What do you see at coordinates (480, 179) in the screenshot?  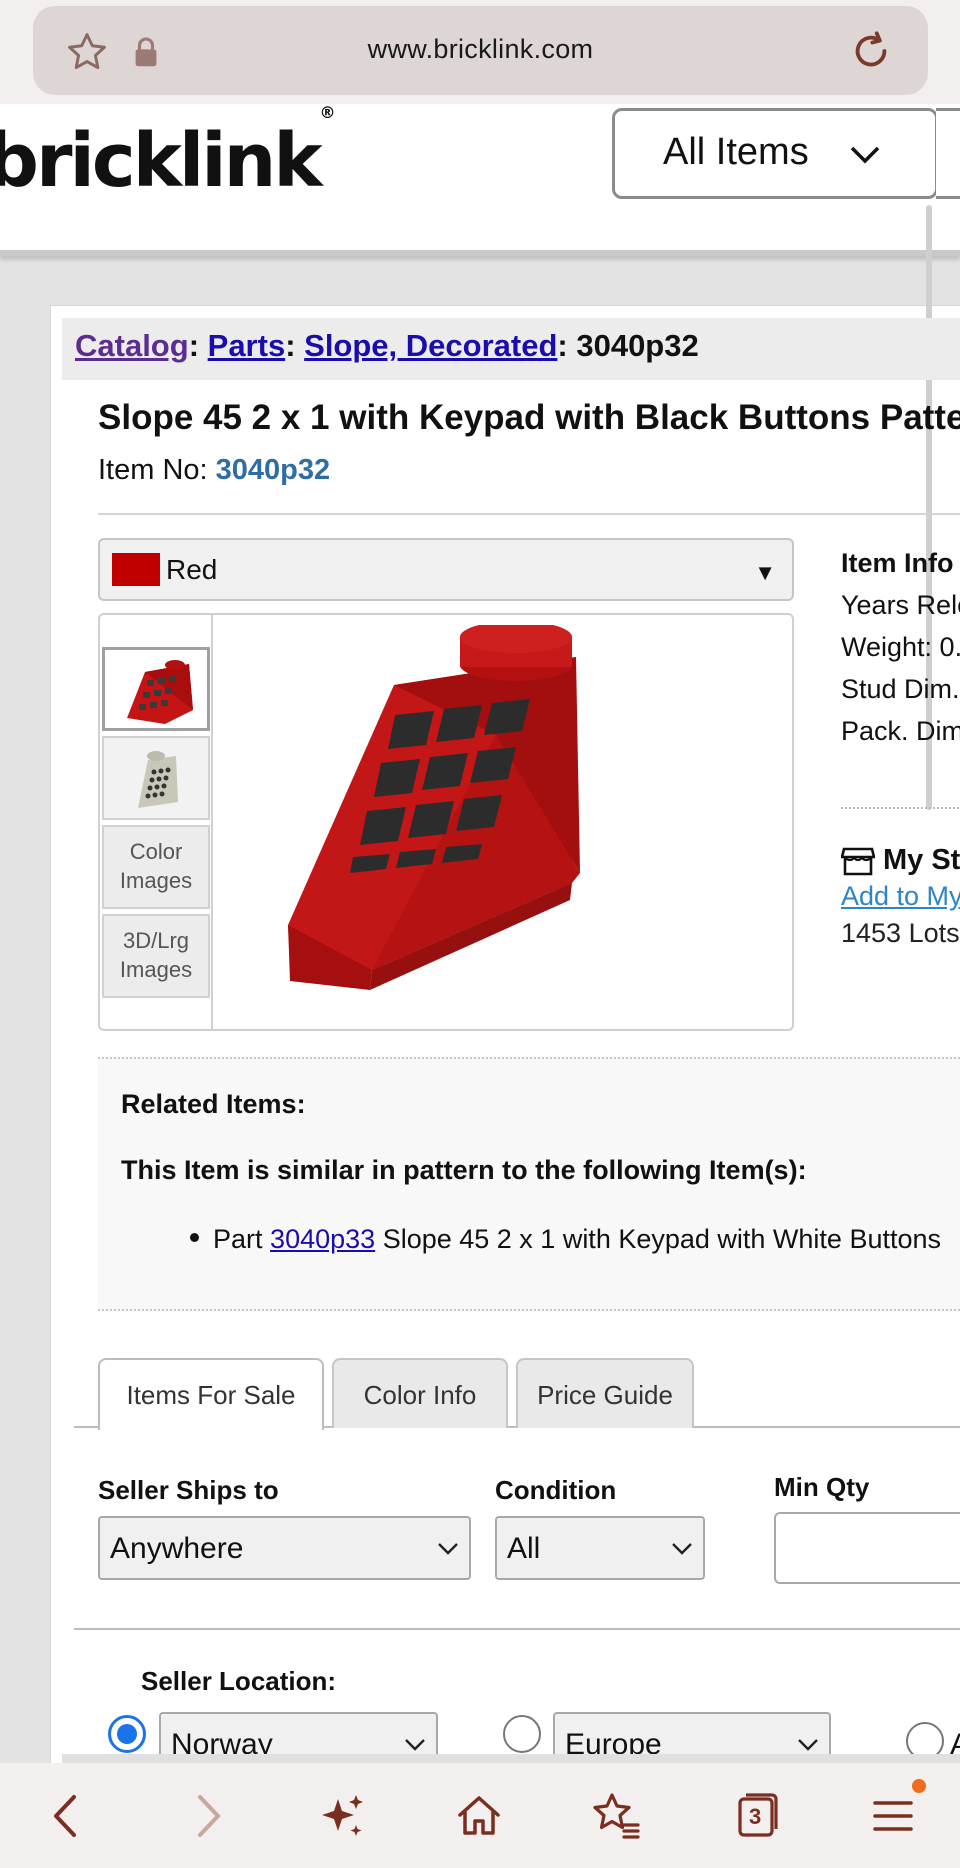 I see `site-header: bricklink® All Items` at bounding box center [480, 179].